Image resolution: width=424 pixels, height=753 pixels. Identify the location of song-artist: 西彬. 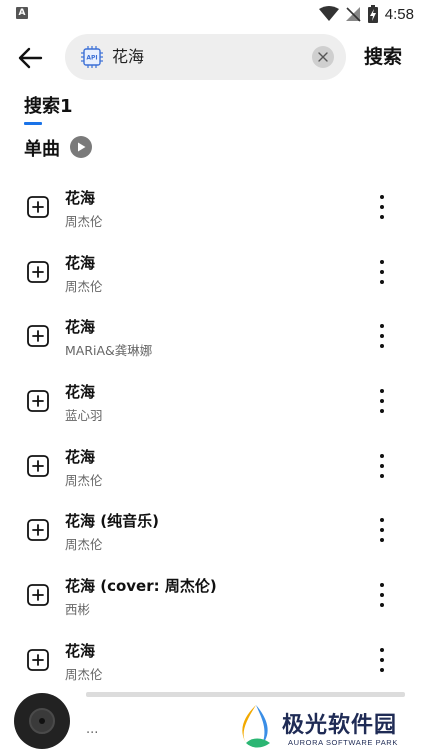
(78, 610).